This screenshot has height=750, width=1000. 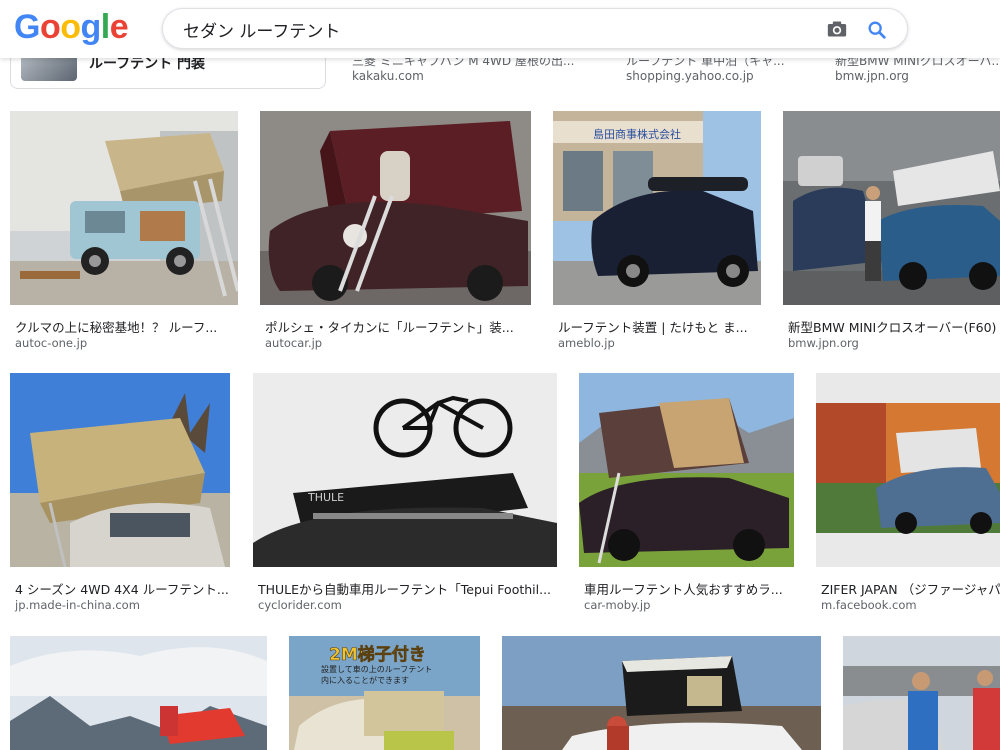 I want to click on image-result: 新型BMW MINIクロスオーバー(F60) bmw.jpn.org, so click(x=891, y=231).